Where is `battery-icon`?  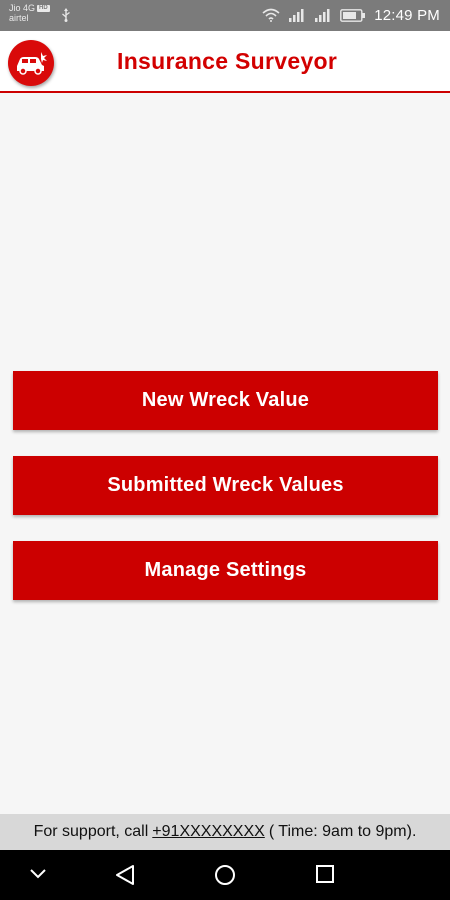
battery-icon is located at coordinates (353, 15).